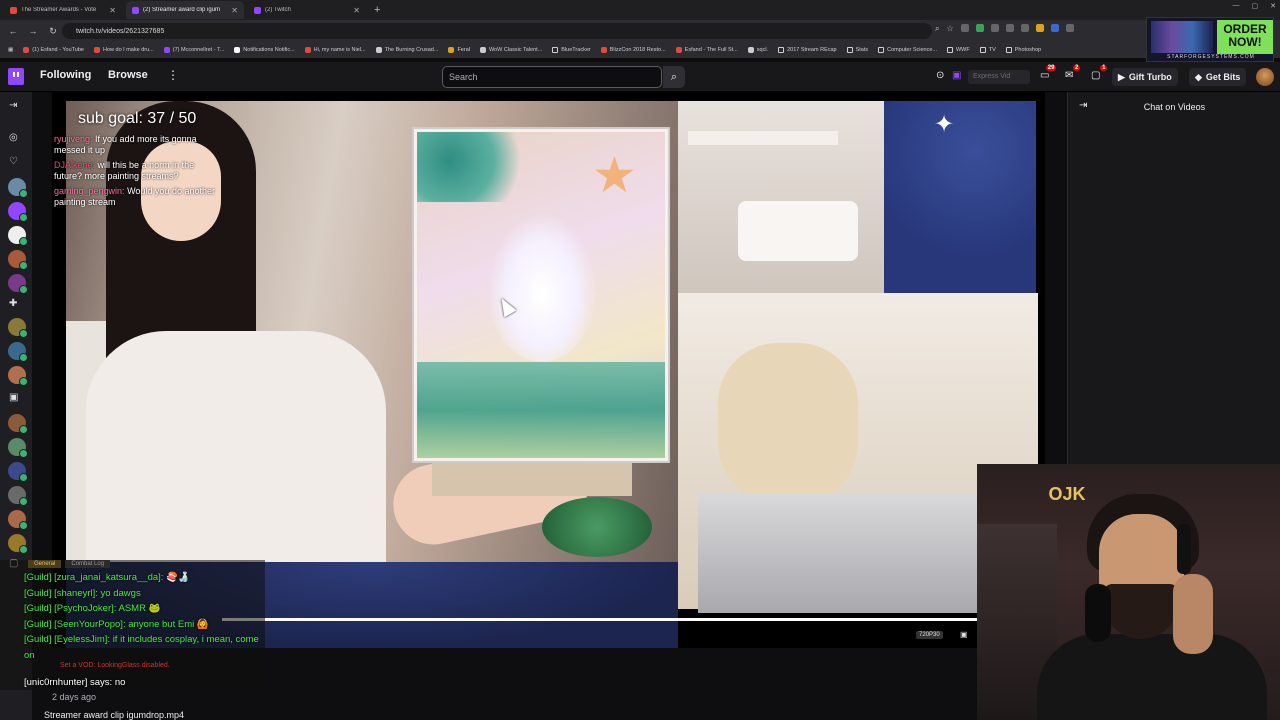 This screenshot has height=720, width=1280. I want to click on search-input, so click(552, 77).